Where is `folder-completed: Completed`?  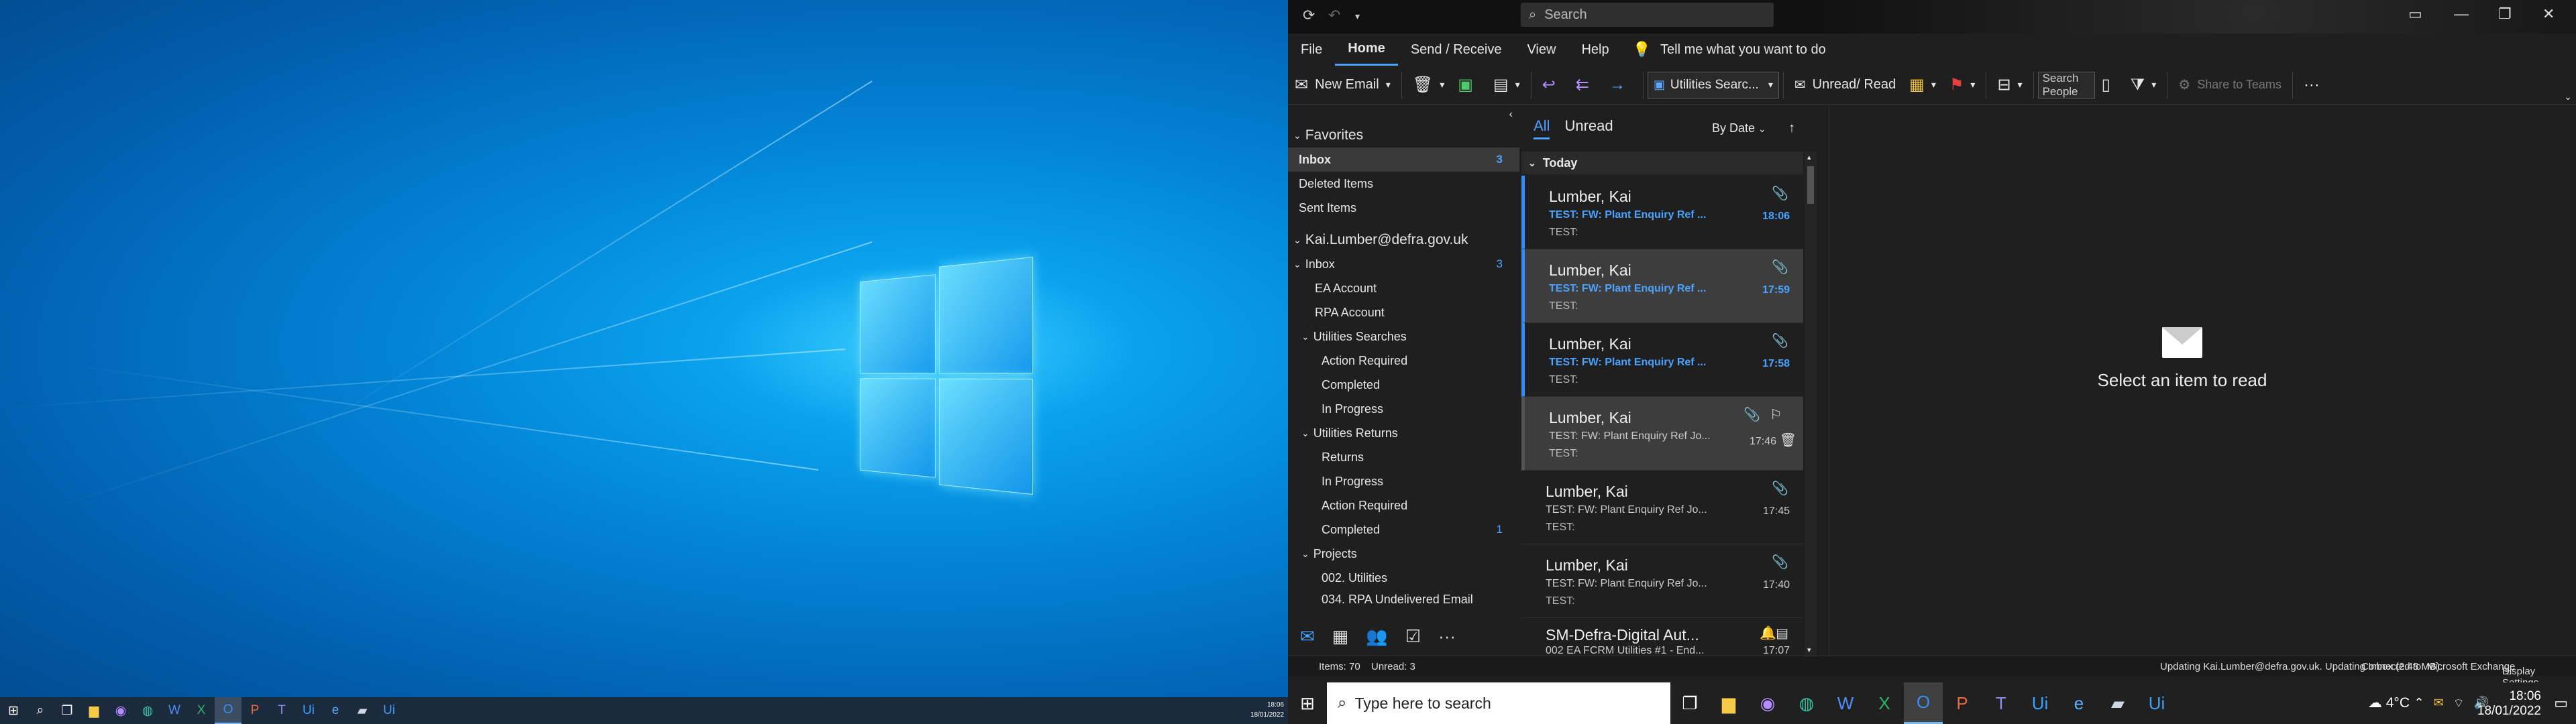
folder-completed: Completed is located at coordinates (1403, 385).